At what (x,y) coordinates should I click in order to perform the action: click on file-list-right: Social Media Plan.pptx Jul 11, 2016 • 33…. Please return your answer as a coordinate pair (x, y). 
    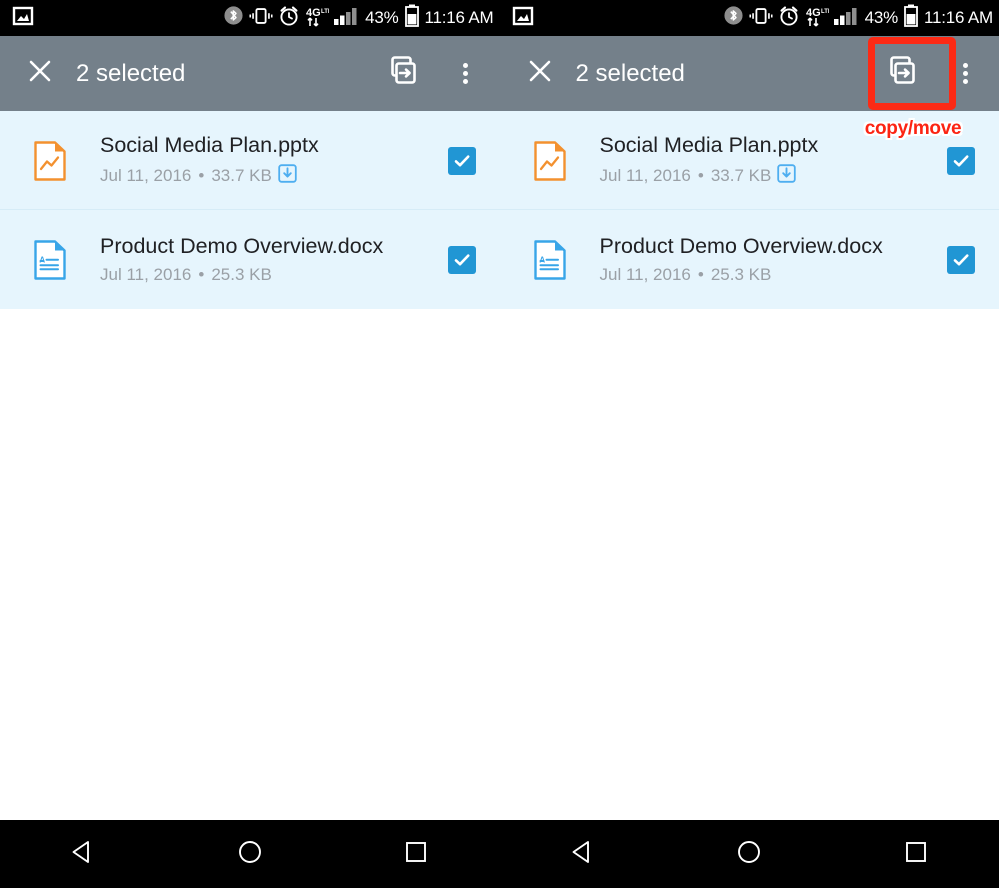
    Looking at the image, I should click on (749, 210).